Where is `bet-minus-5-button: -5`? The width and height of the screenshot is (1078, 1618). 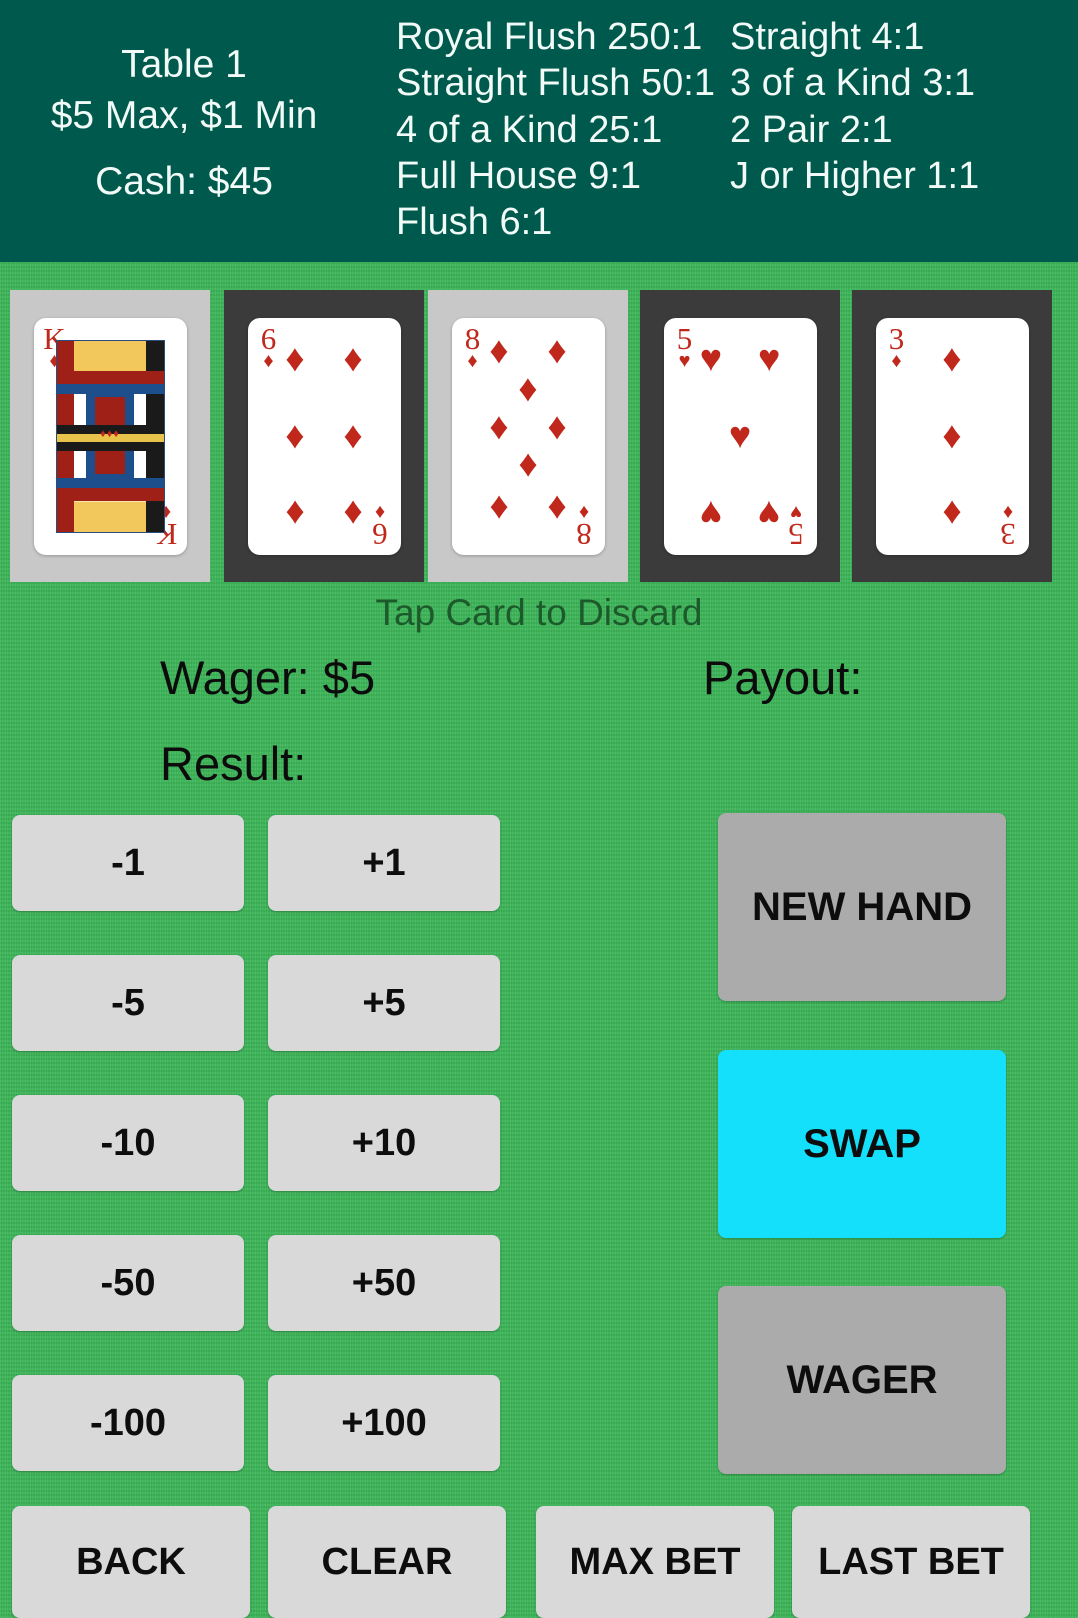
bet-minus-5-button: -5 is located at coordinates (128, 1003).